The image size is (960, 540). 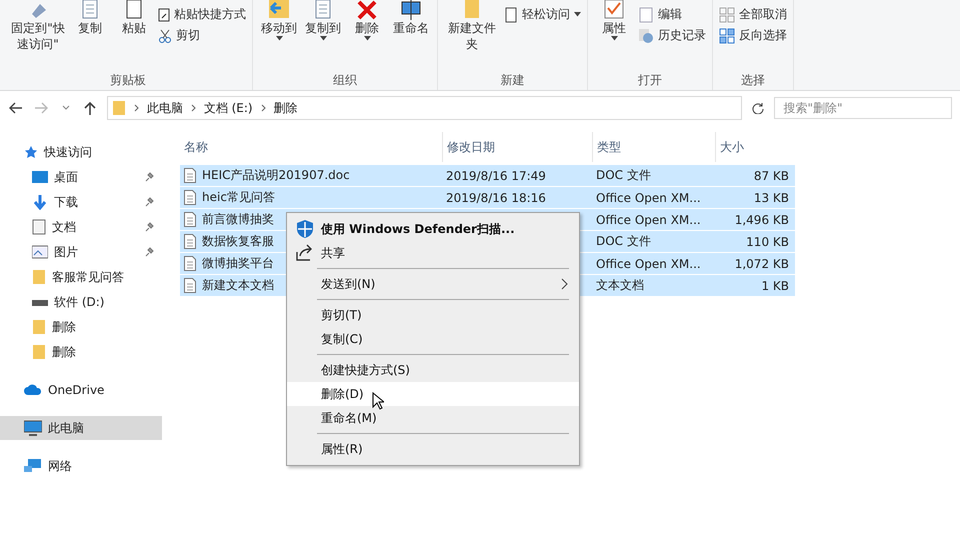 What do you see at coordinates (620, 285) in the screenshot?
I see `type-cell: 文本文档` at bounding box center [620, 285].